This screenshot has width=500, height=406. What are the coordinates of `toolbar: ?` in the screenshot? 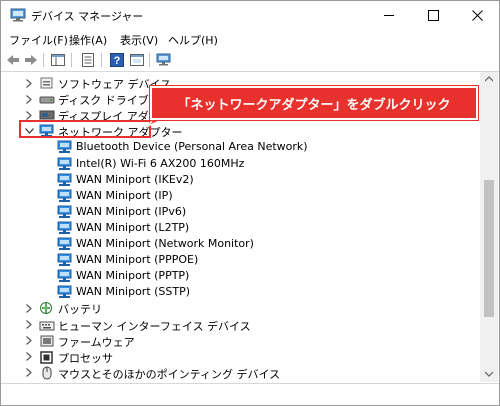 It's located at (250, 60).